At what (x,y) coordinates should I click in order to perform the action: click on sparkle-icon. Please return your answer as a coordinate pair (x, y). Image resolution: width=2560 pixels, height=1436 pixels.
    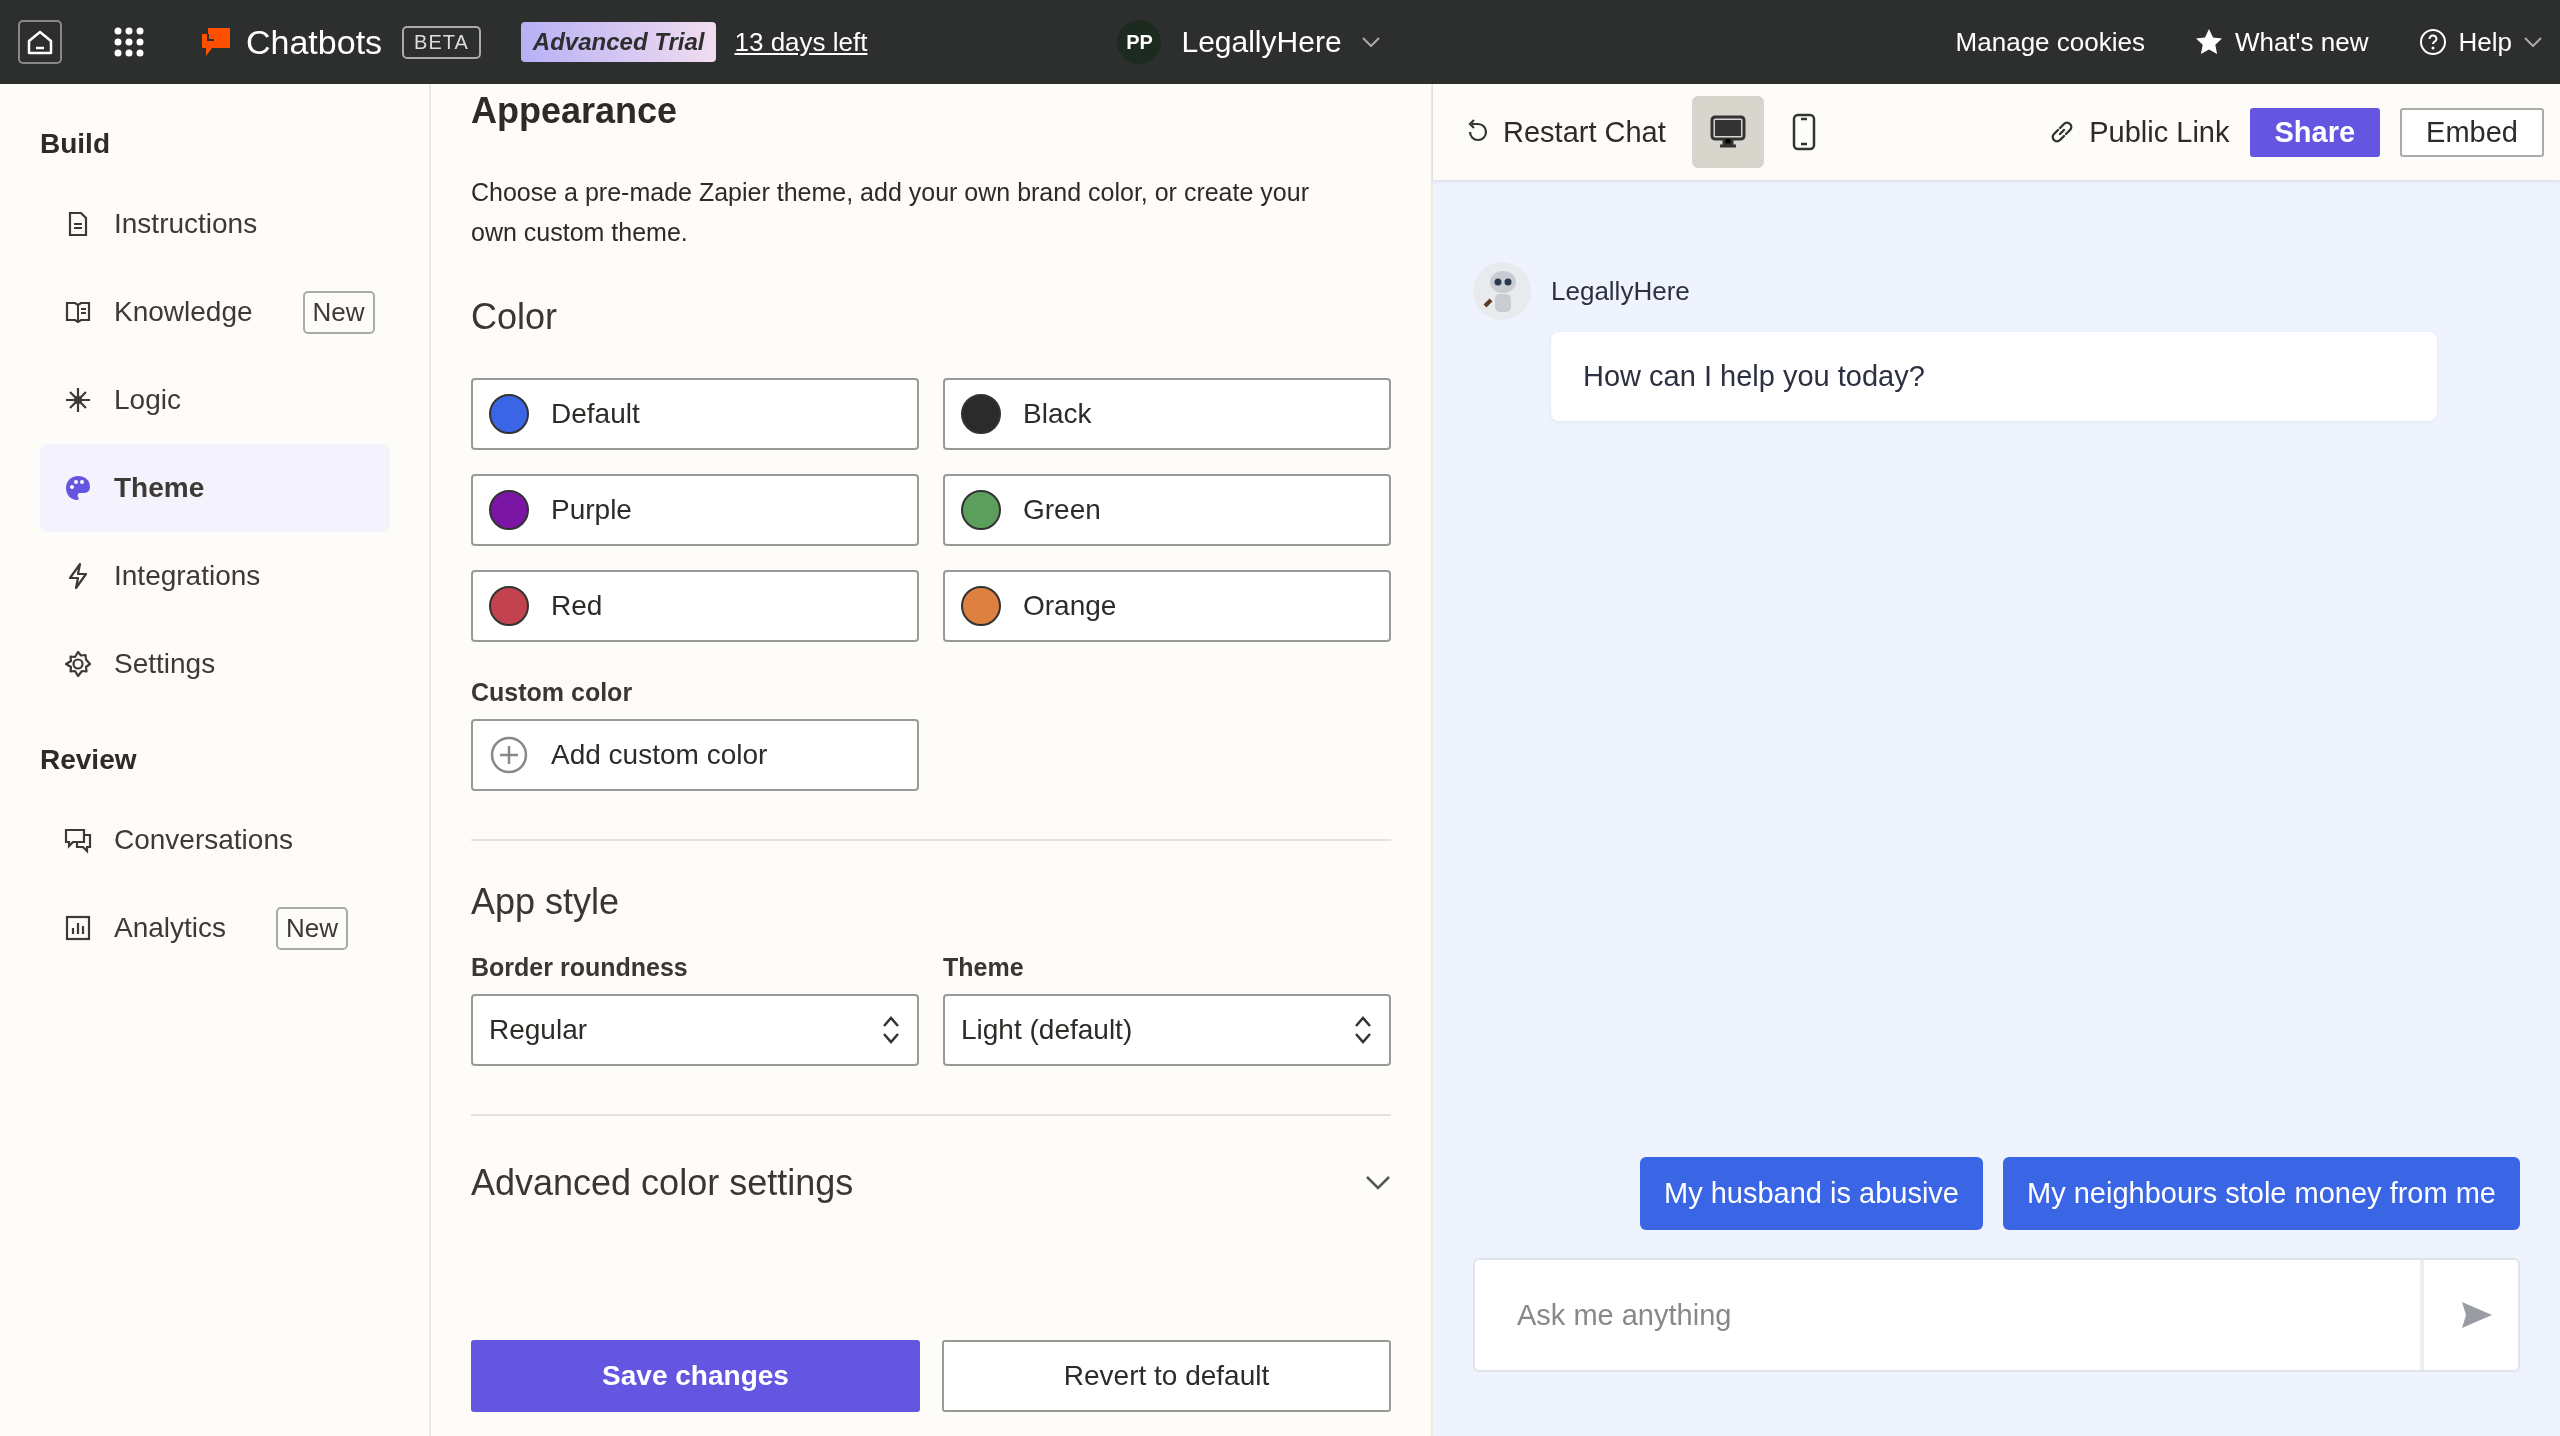
    Looking at the image, I should click on (78, 400).